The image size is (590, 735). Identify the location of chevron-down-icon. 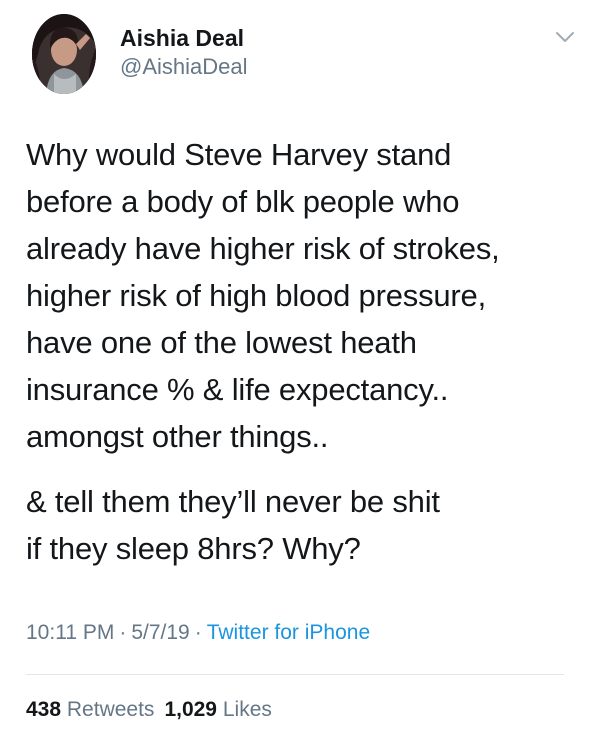
(565, 37).